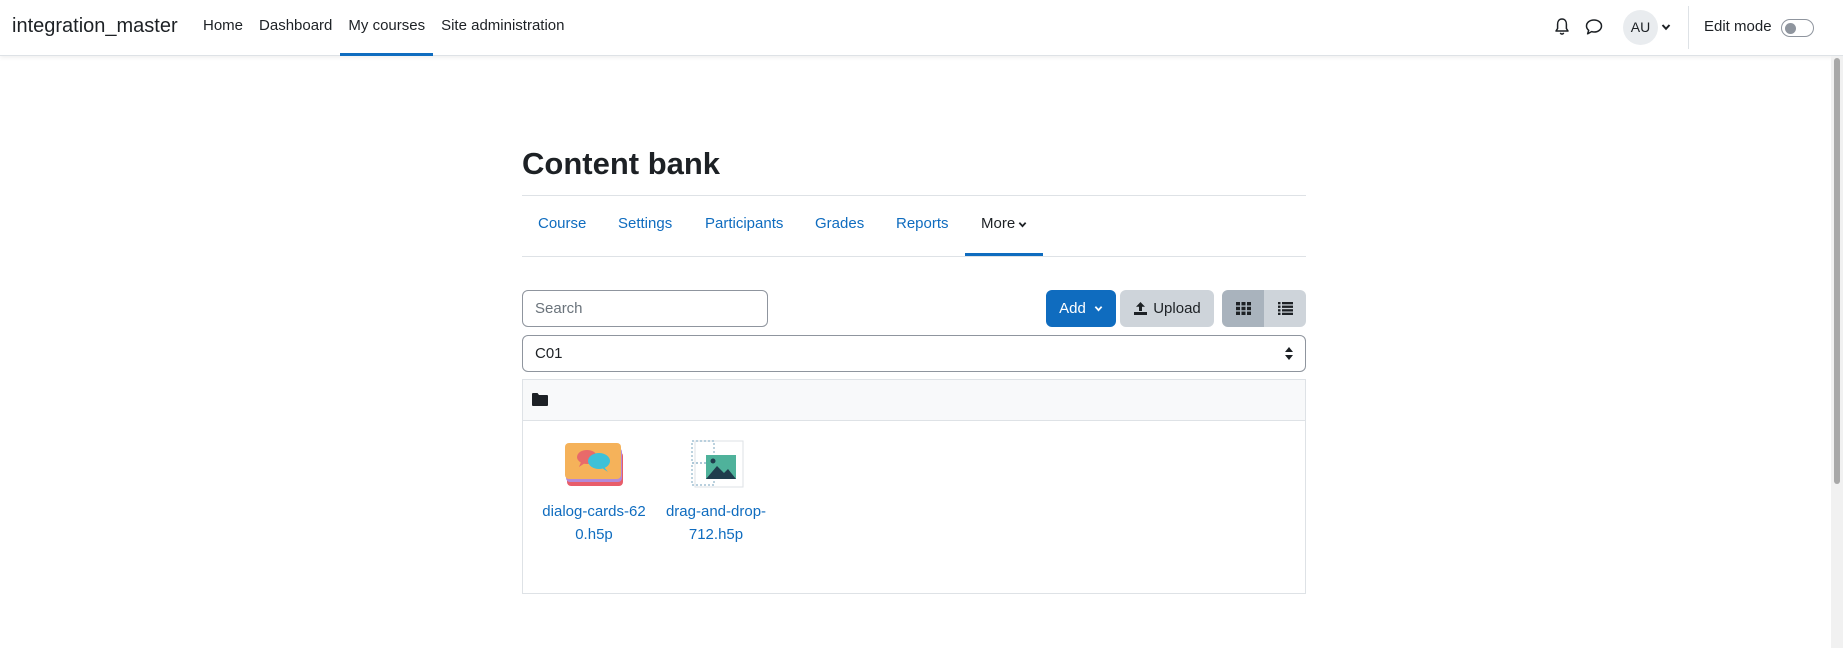  I want to click on select-arrows-icon, so click(1289, 353).